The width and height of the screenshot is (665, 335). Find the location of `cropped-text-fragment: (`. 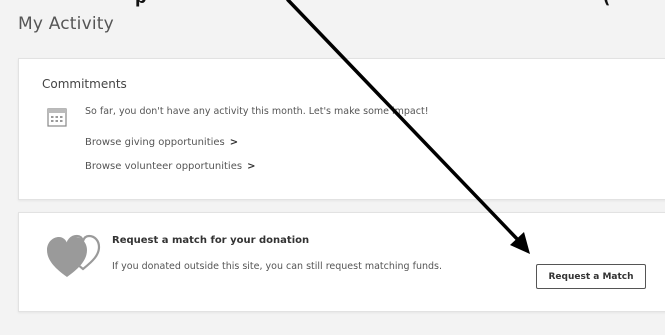

cropped-text-fragment: ( is located at coordinates (606, 3).